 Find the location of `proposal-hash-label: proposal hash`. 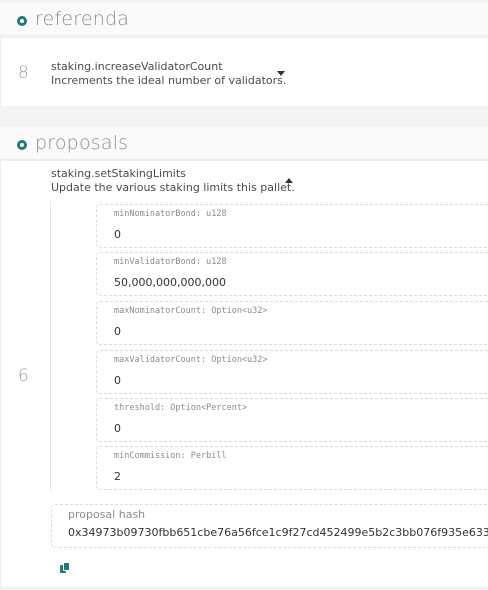

proposal-hash-label: proposal hash is located at coordinates (107, 514).